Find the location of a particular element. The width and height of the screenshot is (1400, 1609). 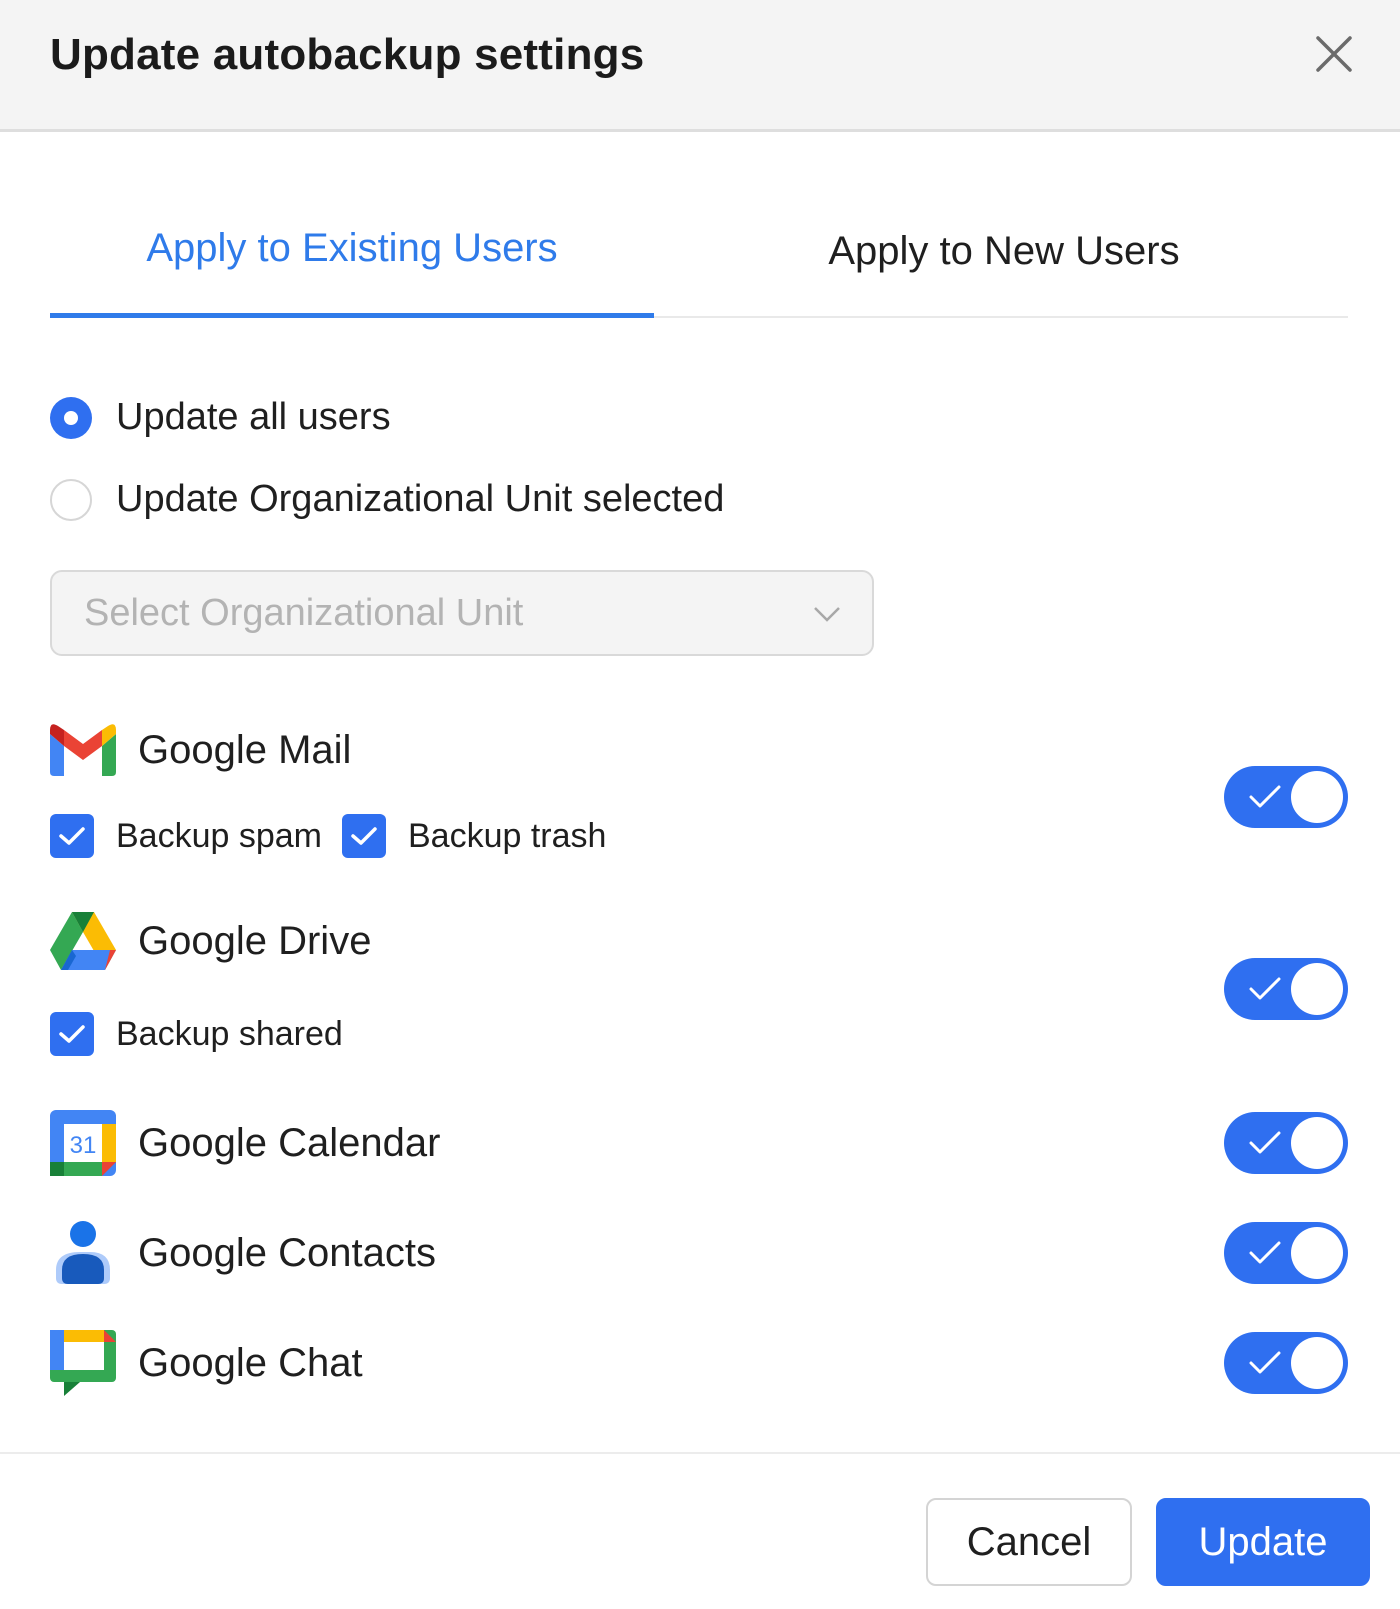

service-label: Google Chat is located at coordinates (250, 1362).